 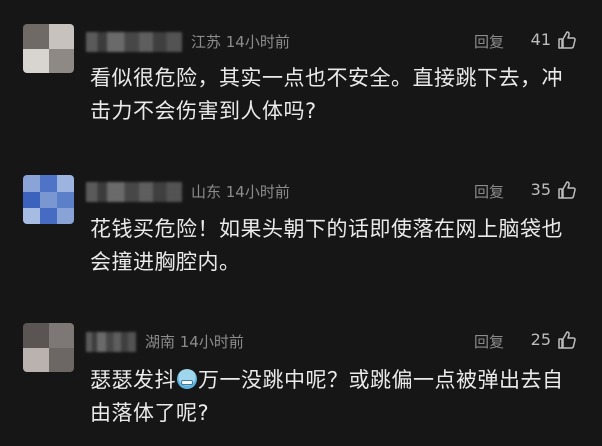 What do you see at coordinates (540, 339) in the screenshot?
I see `like-count: 25` at bounding box center [540, 339].